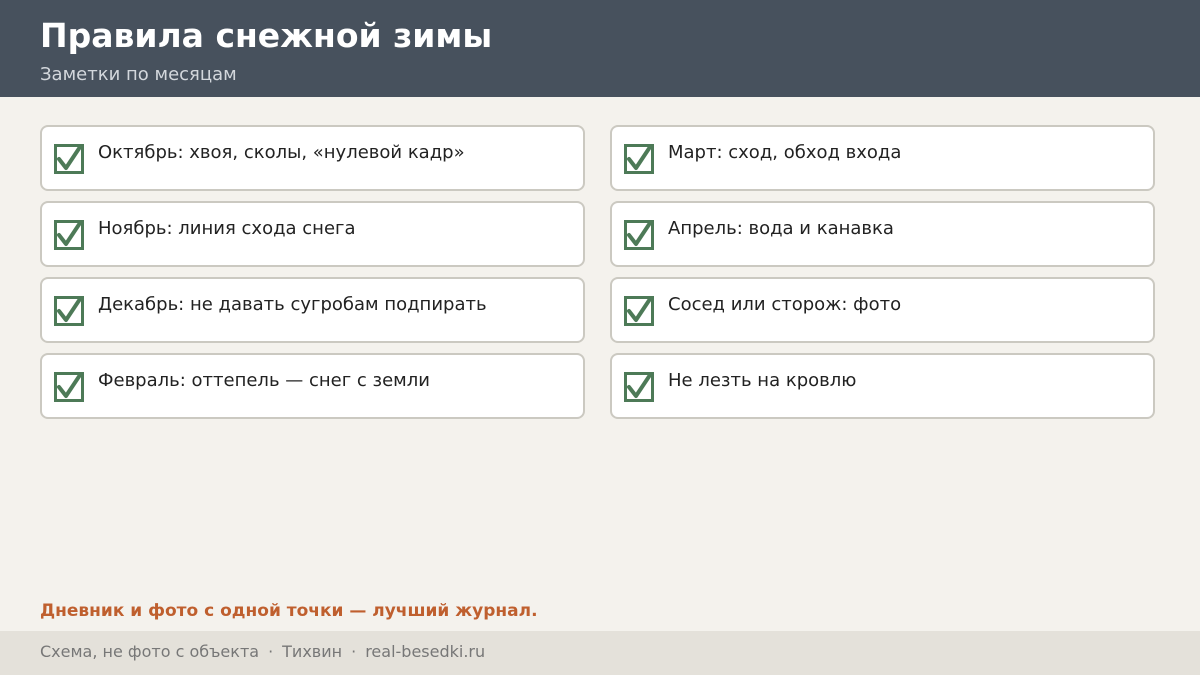 The height and width of the screenshot is (675, 1200). What do you see at coordinates (762, 380) in the screenshot?
I see `checklist-item-label: Не лезть на кровлю` at bounding box center [762, 380].